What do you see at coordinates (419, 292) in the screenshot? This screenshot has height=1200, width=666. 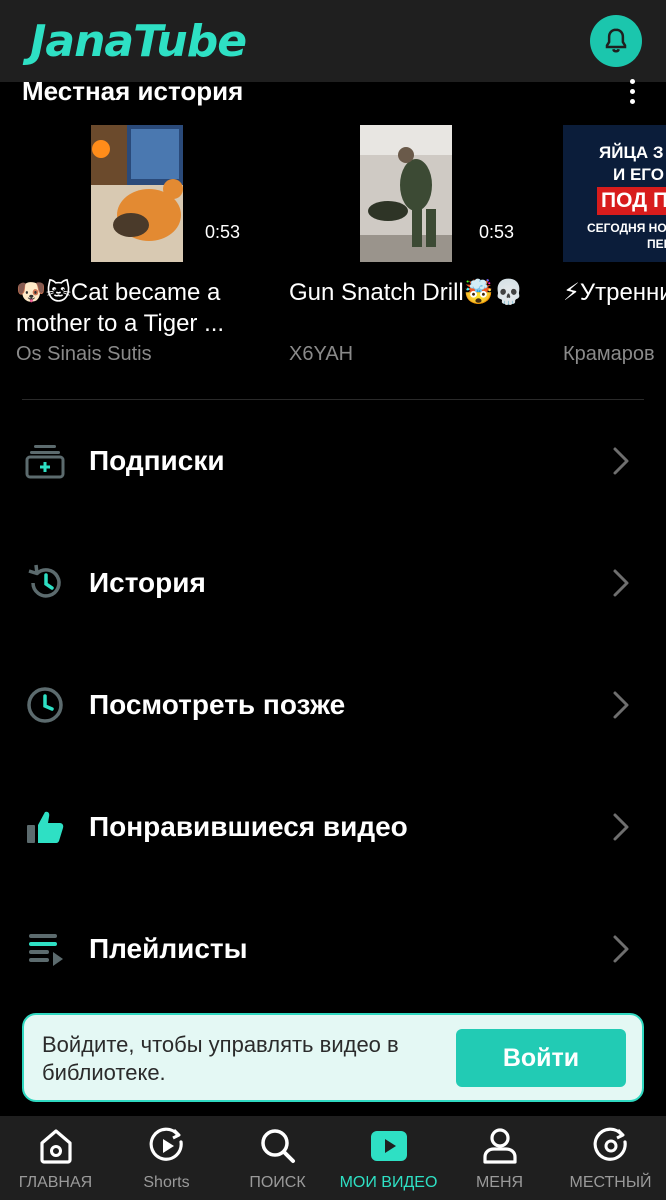 I see `video-title: Gun Snatch Drill🤯💀` at bounding box center [419, 292].